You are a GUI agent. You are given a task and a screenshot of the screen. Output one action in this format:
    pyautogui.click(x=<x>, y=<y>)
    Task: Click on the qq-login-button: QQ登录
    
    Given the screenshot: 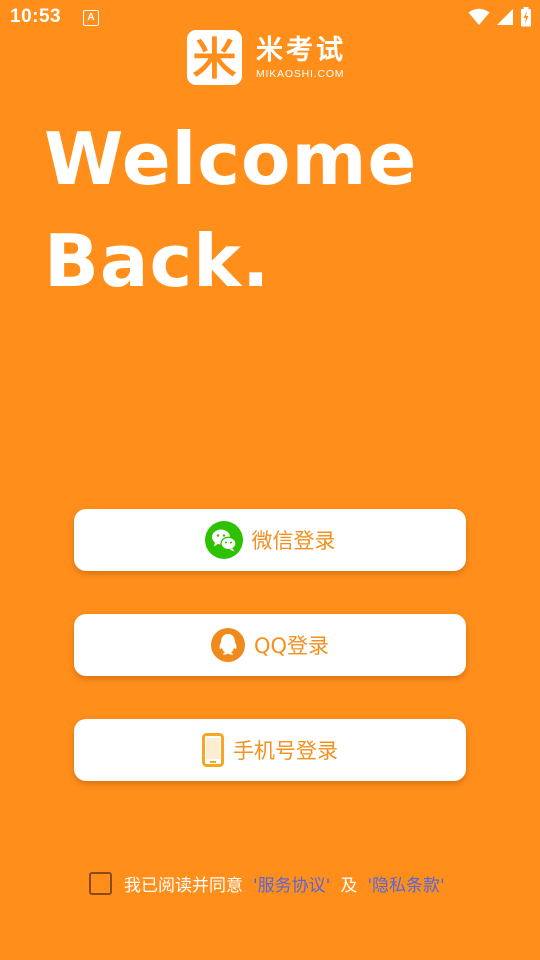 What is the action you would take?
    pyautogui.click(x=270, y=645)
    